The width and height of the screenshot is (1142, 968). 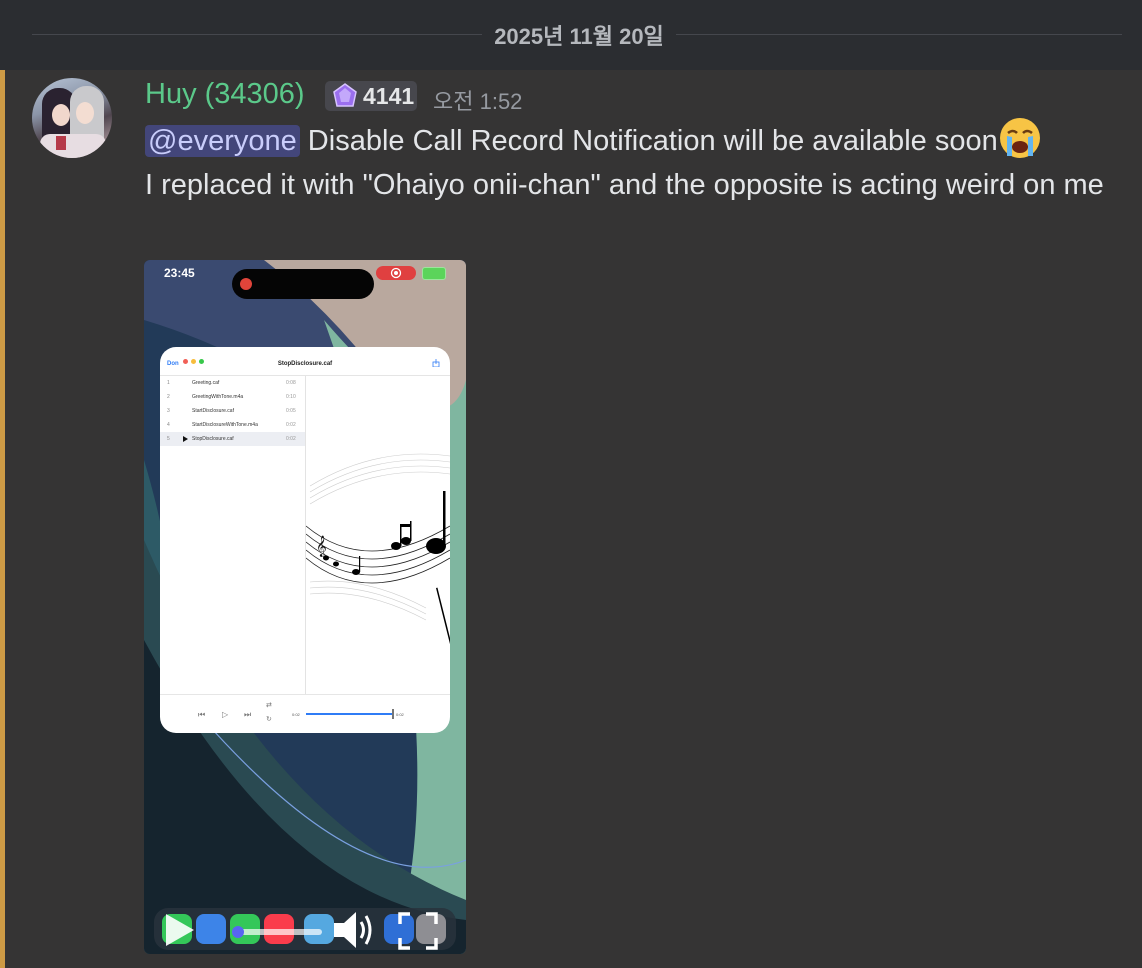 I want to click on player-controls: ⏮ ▷ ⏭ ⇄ ↻ 0:02 0:02, so click(x=305, y=713).